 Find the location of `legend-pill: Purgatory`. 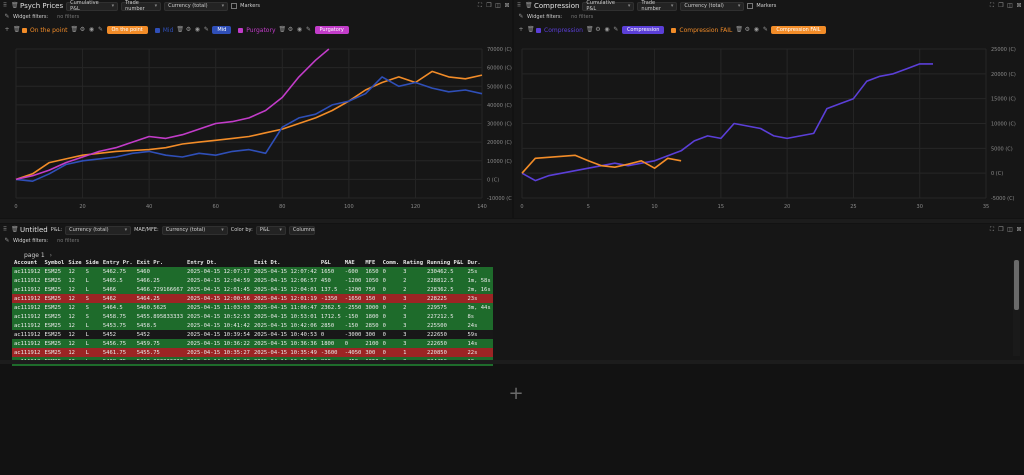

legend-pill: Purgatory is located at coordinates (331, 30).